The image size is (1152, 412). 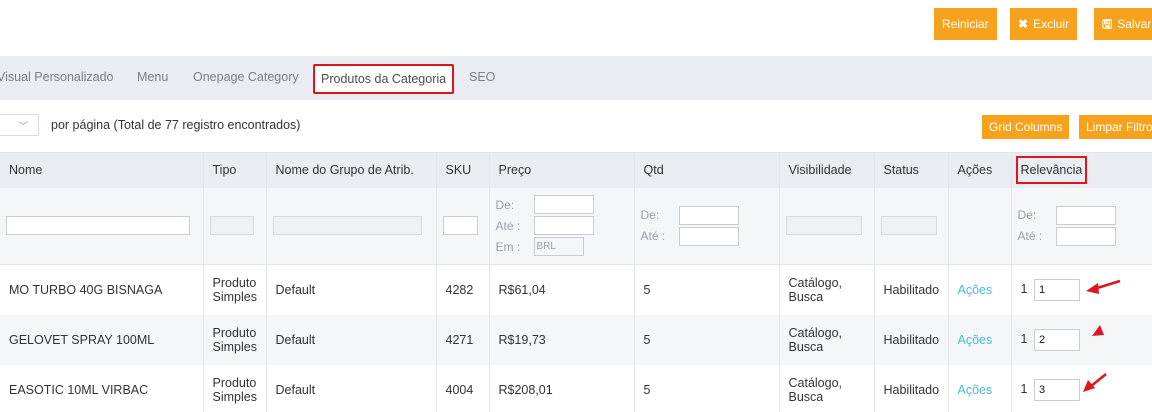 What do you see at coordinates (351, 170) in the screenshot?
I see `column-header-attr-group: Nome do Grupo de Atrib.` at bounding box center [351, 170].